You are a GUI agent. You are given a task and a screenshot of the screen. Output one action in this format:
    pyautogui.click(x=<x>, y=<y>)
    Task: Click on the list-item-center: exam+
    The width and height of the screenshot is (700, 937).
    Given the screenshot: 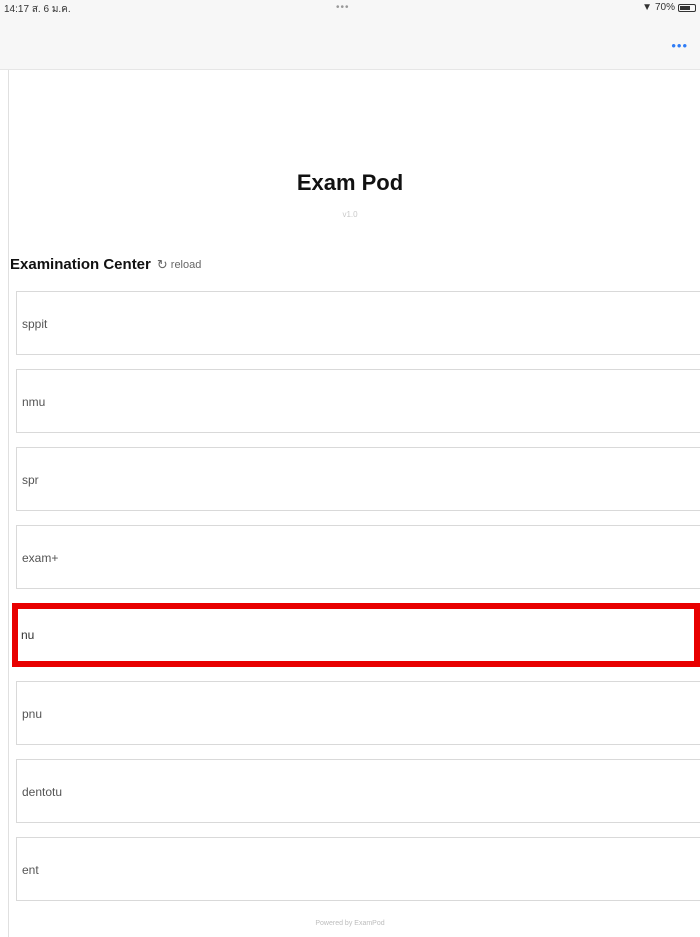 What is the action you would take?
    pyautogui.click(x=358, y=557)
    